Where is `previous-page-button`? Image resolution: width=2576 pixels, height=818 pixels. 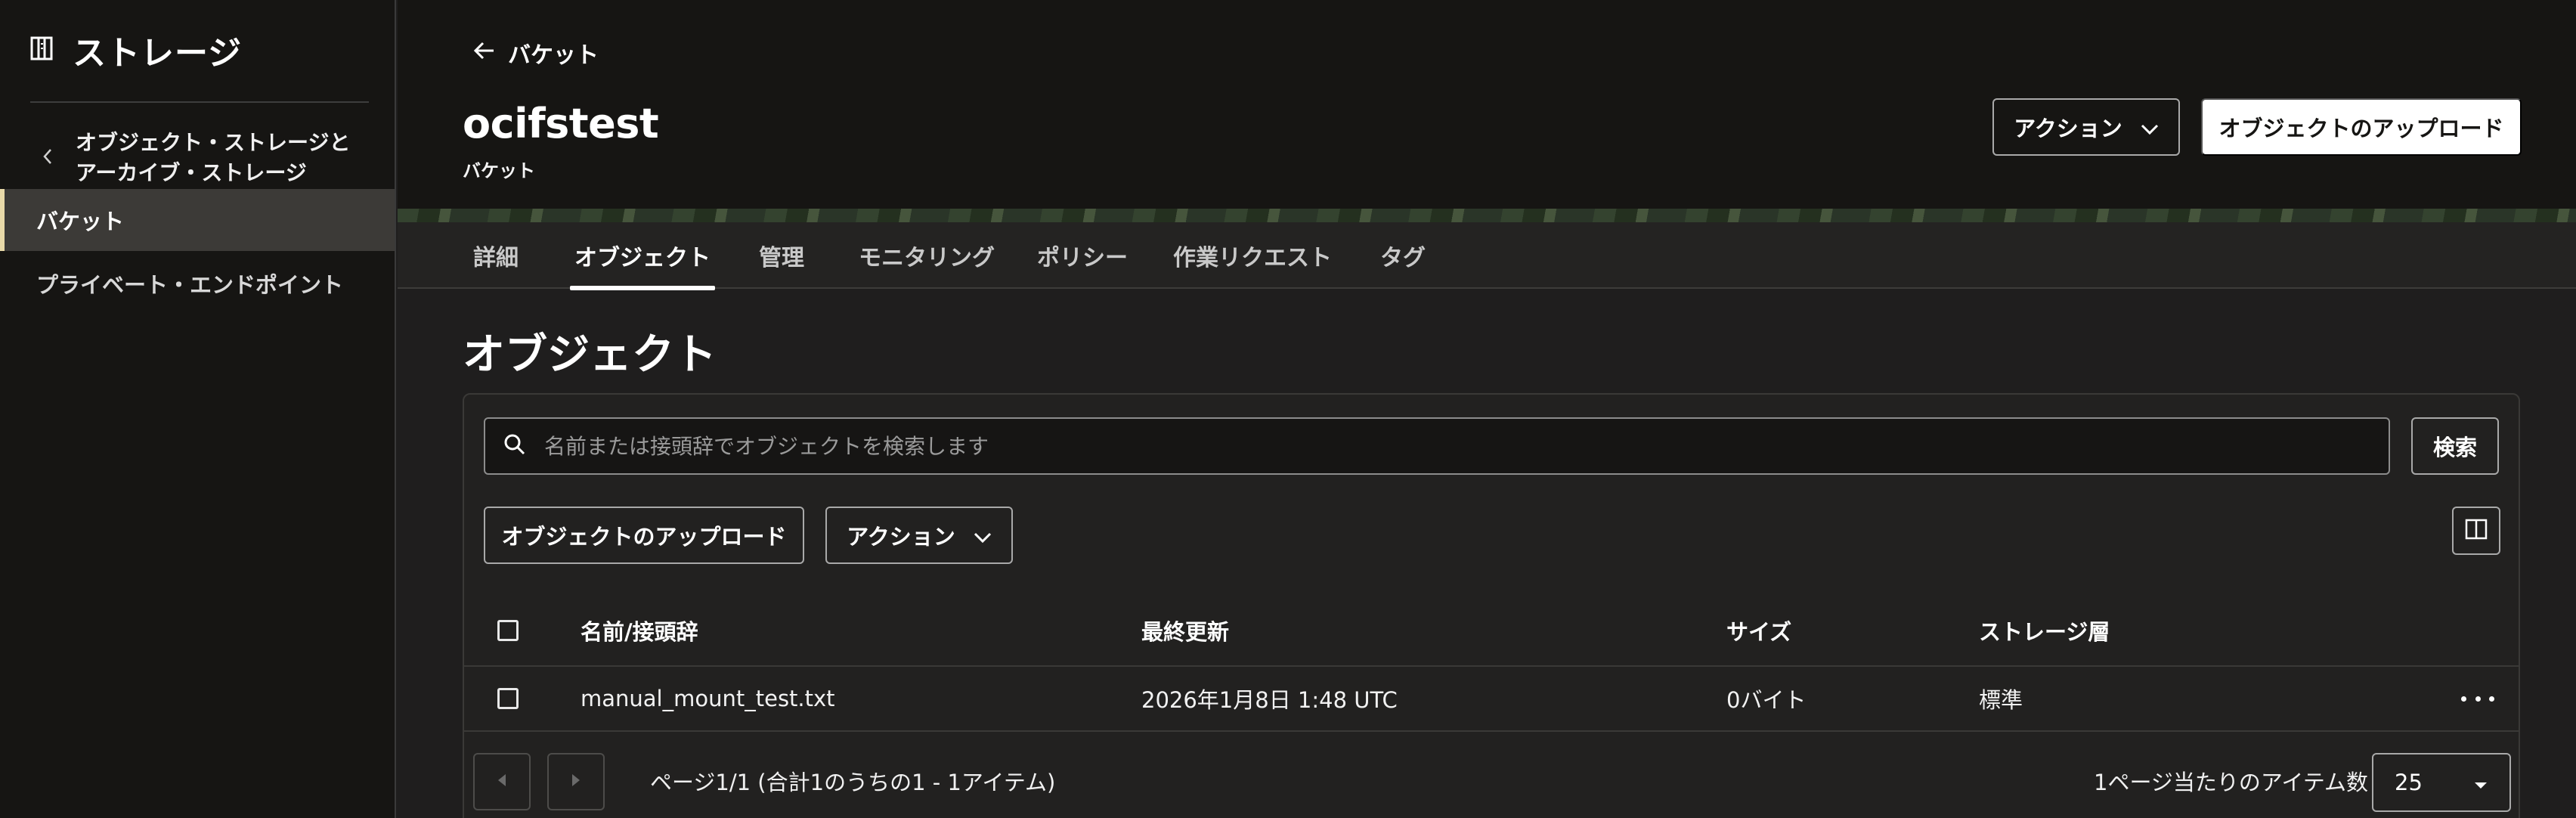
previous-page-button is located at coordinates (502, 781).